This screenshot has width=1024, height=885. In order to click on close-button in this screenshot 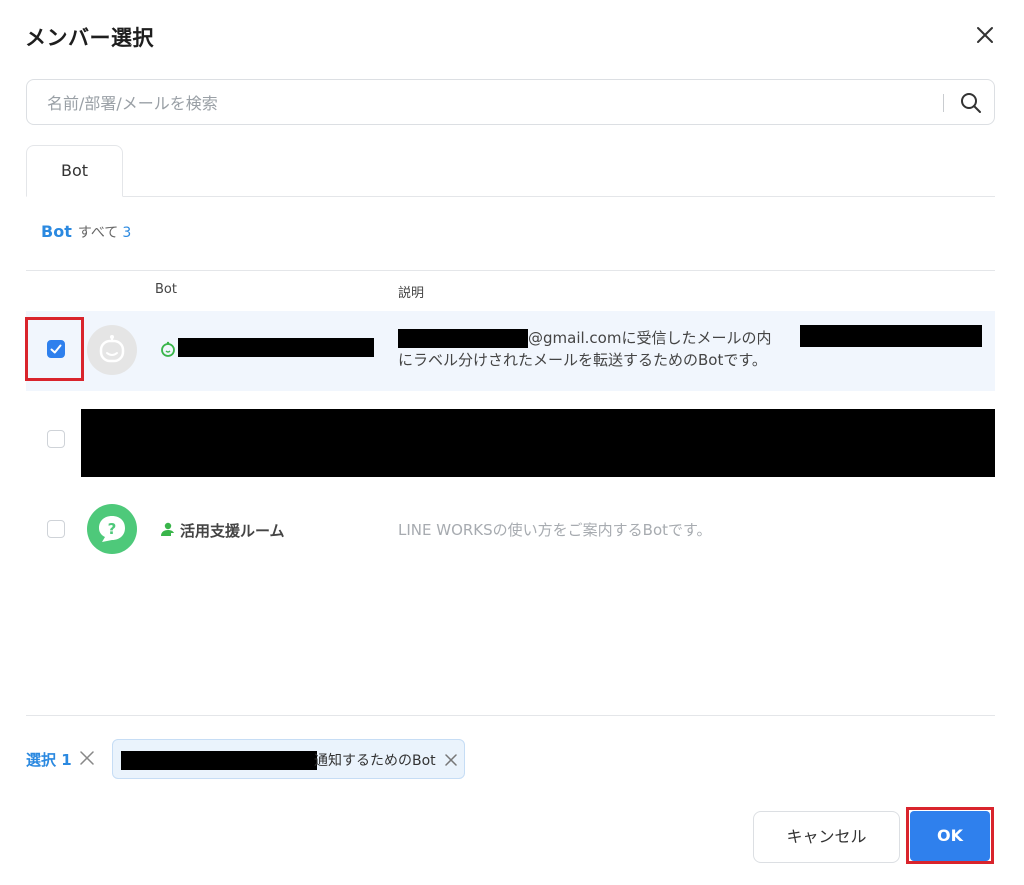, I will do `click(985, 35)`.